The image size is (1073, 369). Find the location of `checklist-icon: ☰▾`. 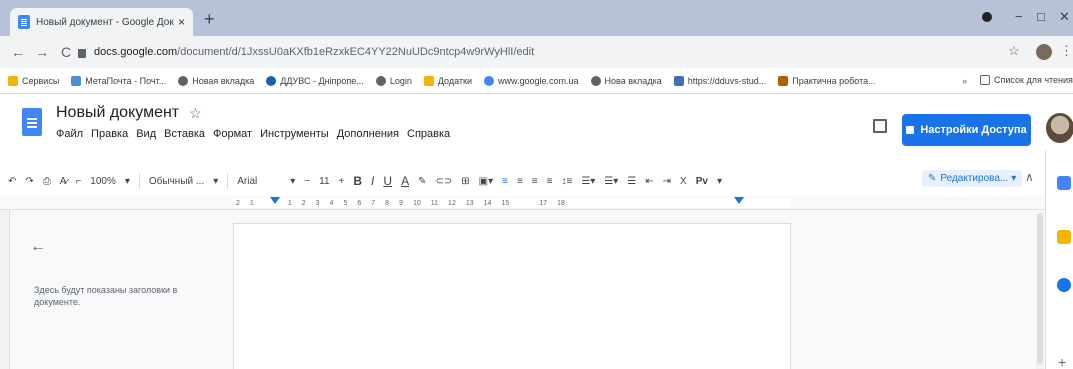

checklist-icon: ☰▾ is located at coordinates (588, 181).